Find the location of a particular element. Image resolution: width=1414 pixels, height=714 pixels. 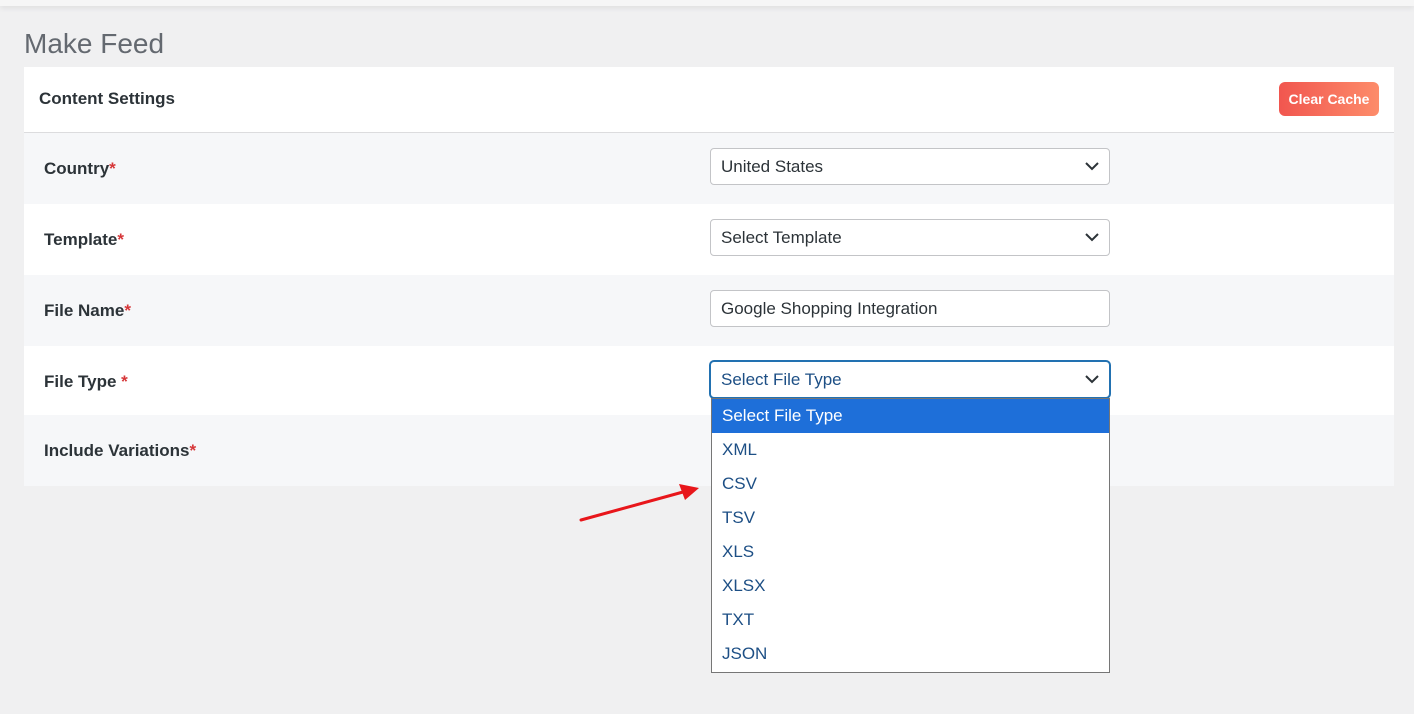

file-type-select: Select File Type is located at coordinates (910, 379).